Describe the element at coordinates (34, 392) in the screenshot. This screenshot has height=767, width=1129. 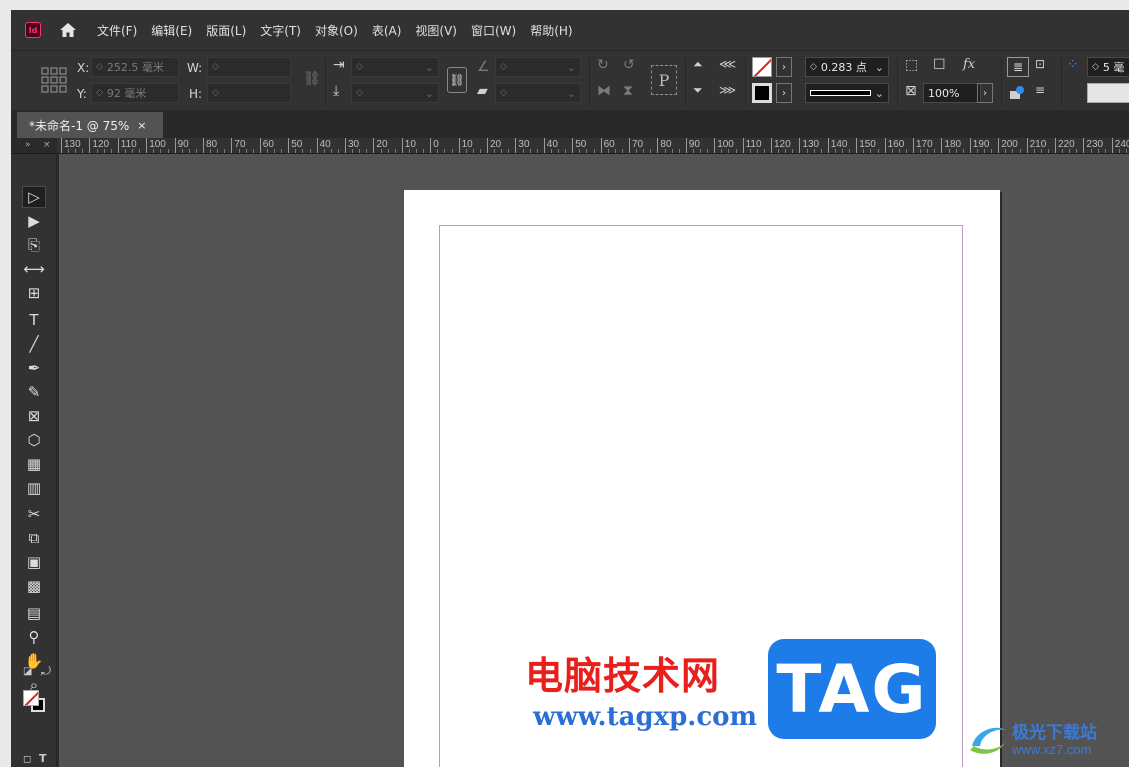
I see `pencil-tool: ✎` at that location.